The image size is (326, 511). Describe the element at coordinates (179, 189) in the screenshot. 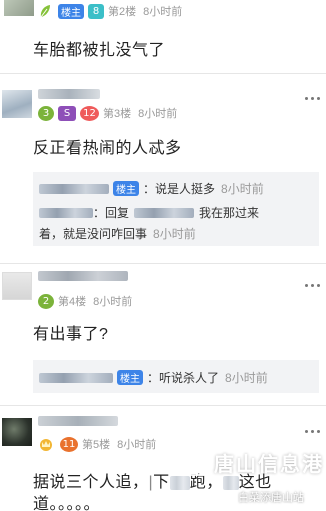

I see `reply-text: ：说是人挺多` at that location.